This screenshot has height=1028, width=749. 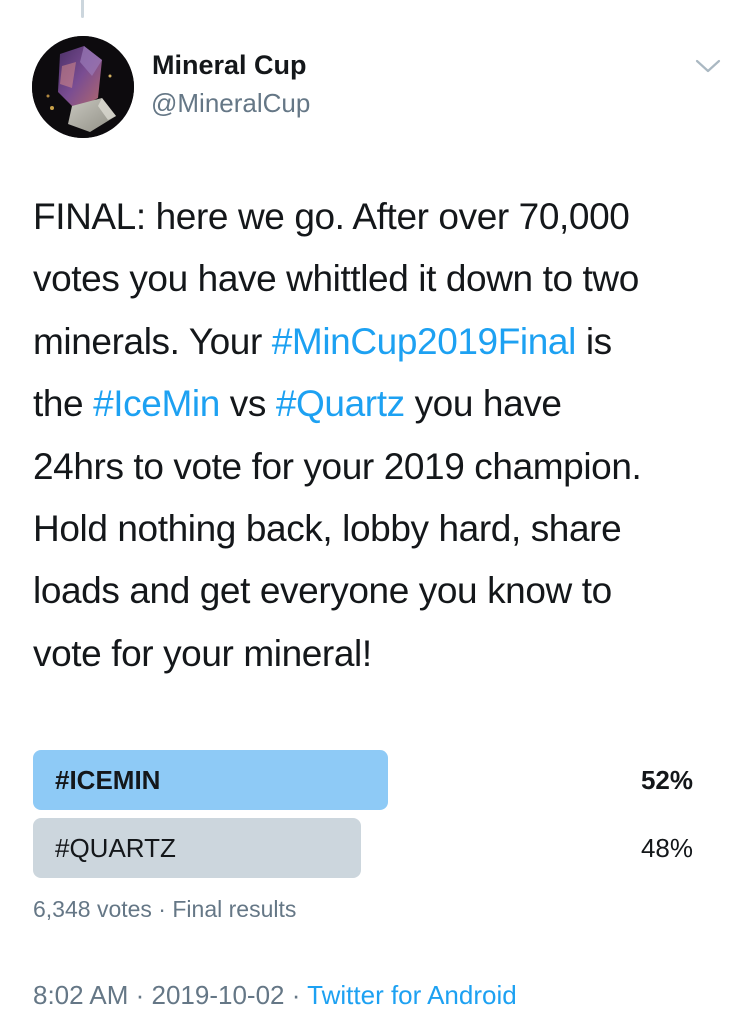 I want to click on tweet-text-line: votes you have whittled it down to two, so click(x=383, y=279).